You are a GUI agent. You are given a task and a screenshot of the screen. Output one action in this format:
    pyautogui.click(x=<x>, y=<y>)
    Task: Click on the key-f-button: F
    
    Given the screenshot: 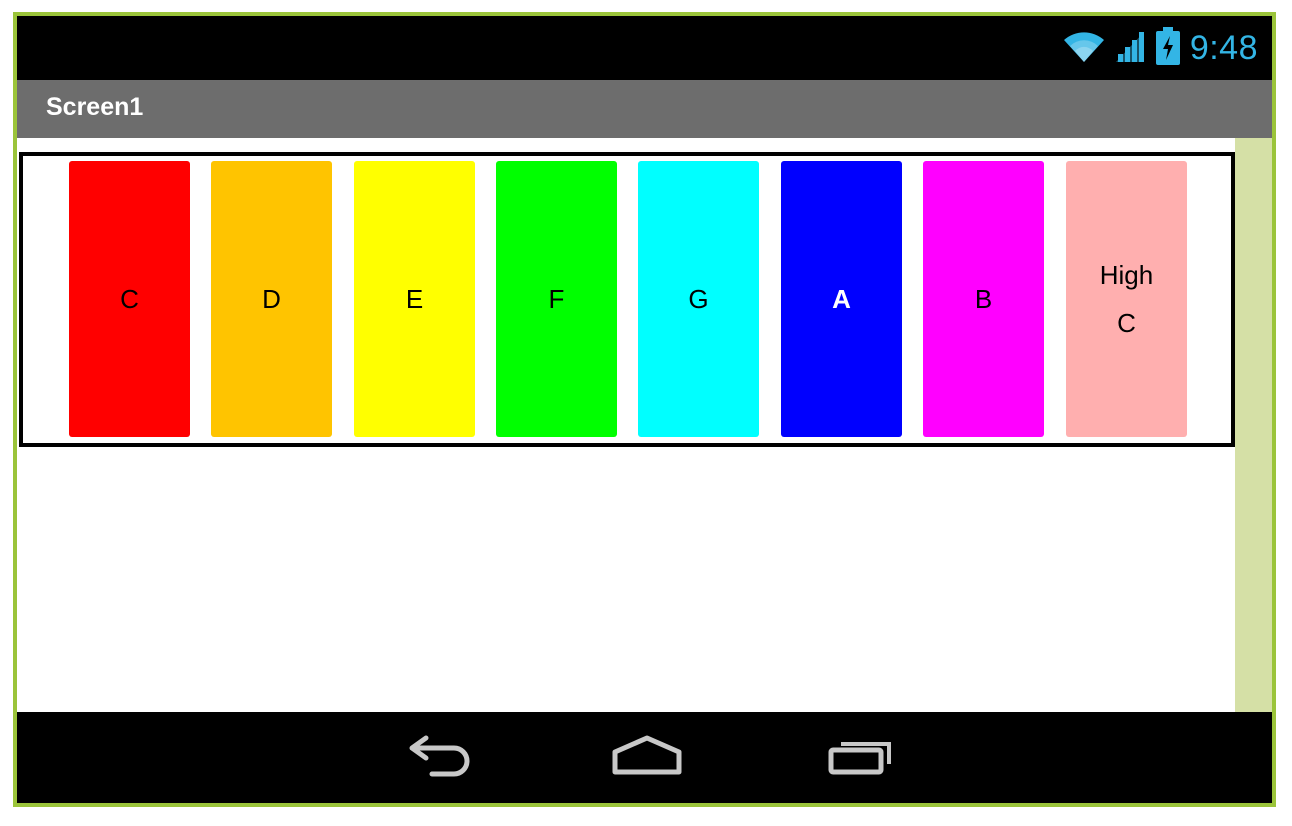 What is the action you would take?
    pyautogui.click(x=556, y=299)
    